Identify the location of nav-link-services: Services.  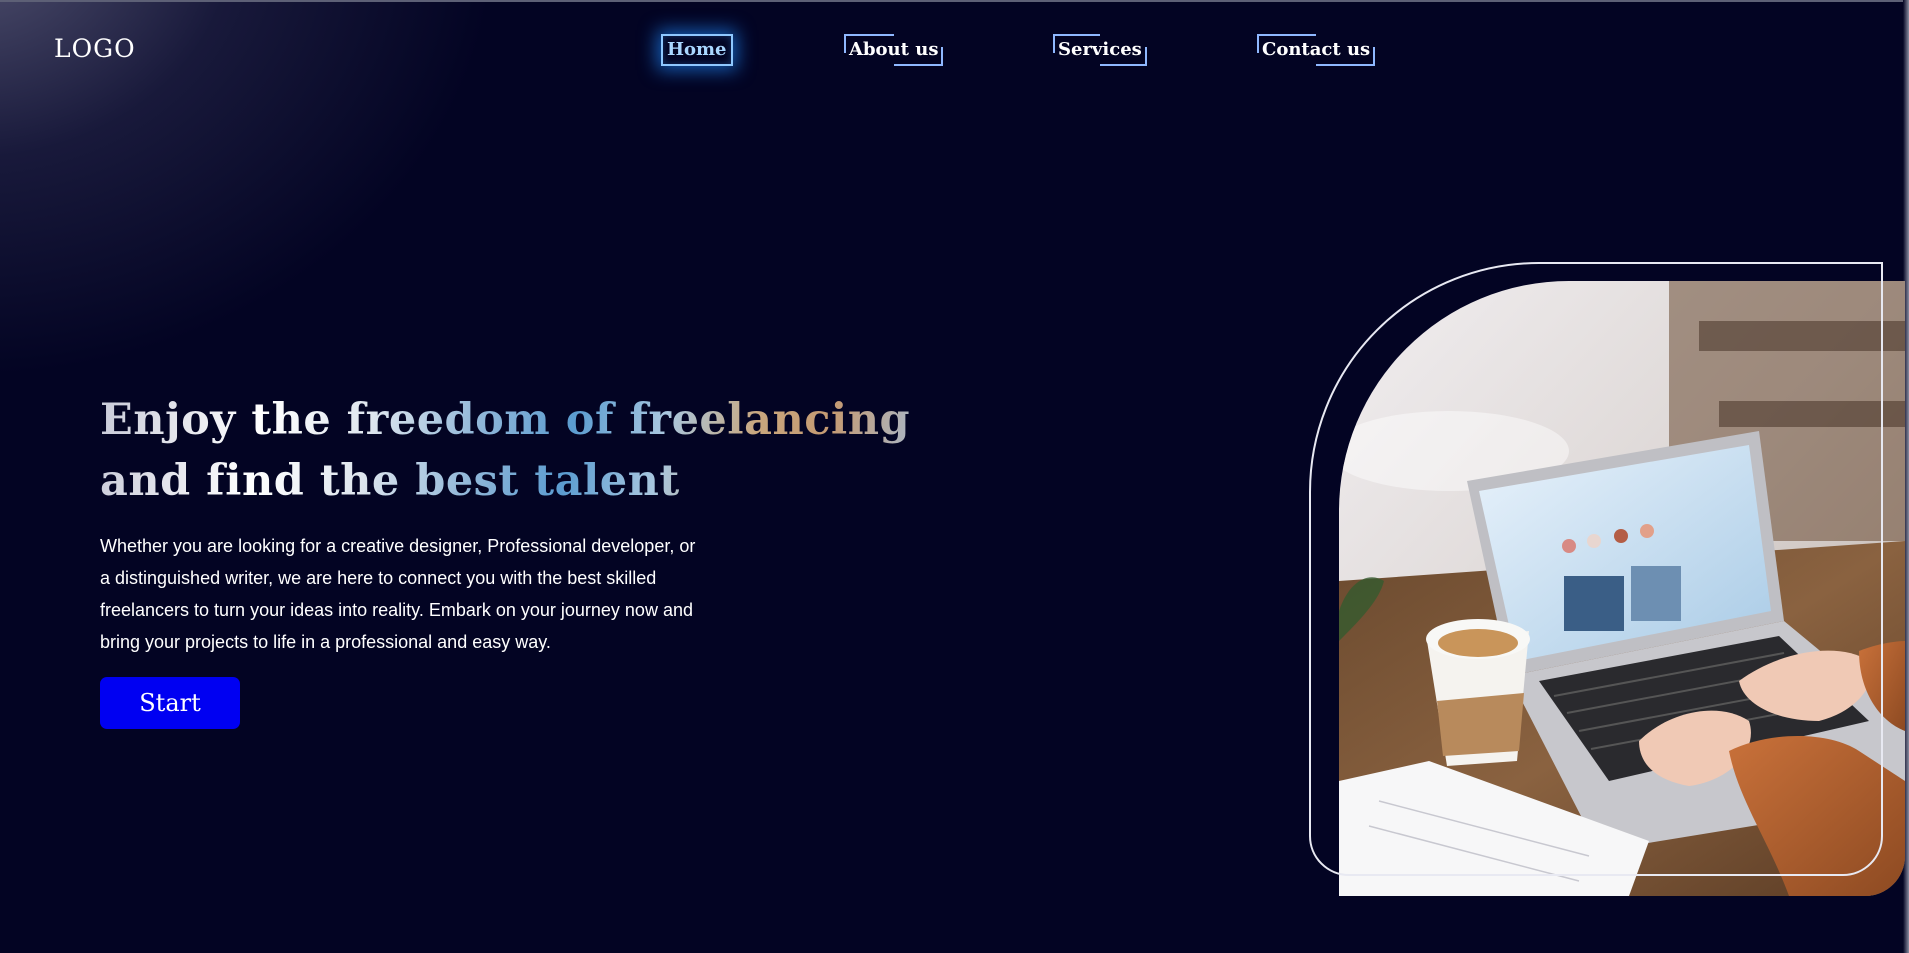
(1100, 50).